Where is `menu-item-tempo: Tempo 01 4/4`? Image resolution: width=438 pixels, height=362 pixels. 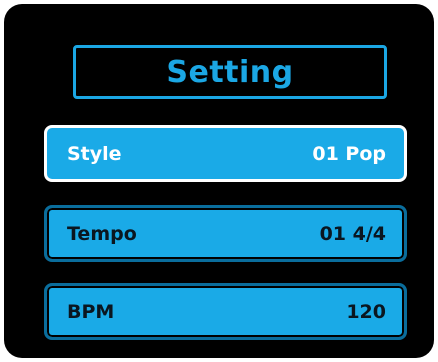 menu-item-tempo: Tempo 01 4/4 is located at coordinates (225, 233).